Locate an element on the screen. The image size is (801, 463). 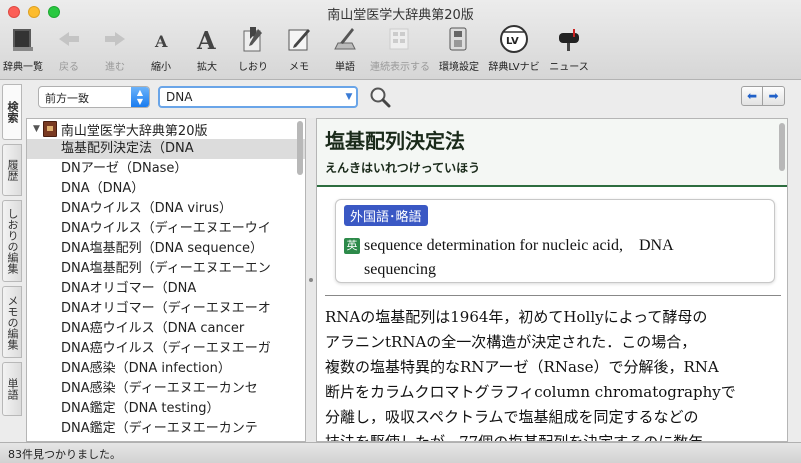
shrink-font-button: A 縮小 is located at coordinates (161, 50).